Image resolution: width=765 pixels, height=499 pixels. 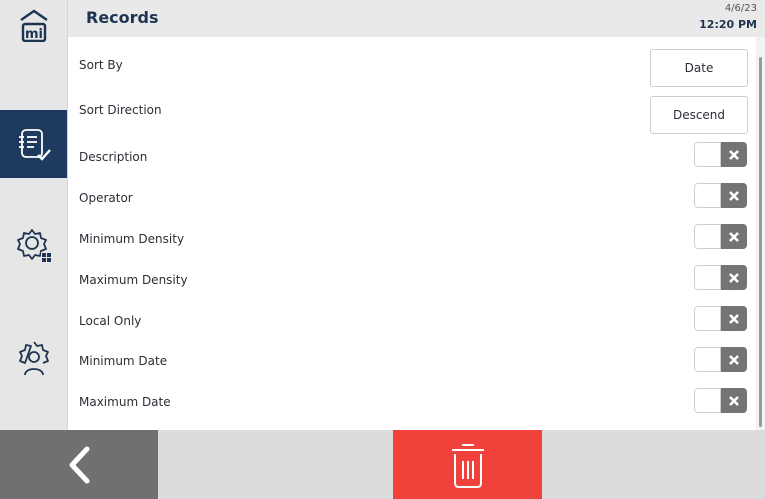 What do you see at coordinates (133, 280) in the screenshot?
I see `maximum-density-label: Maximum Density` at bounding box center [133, 280].